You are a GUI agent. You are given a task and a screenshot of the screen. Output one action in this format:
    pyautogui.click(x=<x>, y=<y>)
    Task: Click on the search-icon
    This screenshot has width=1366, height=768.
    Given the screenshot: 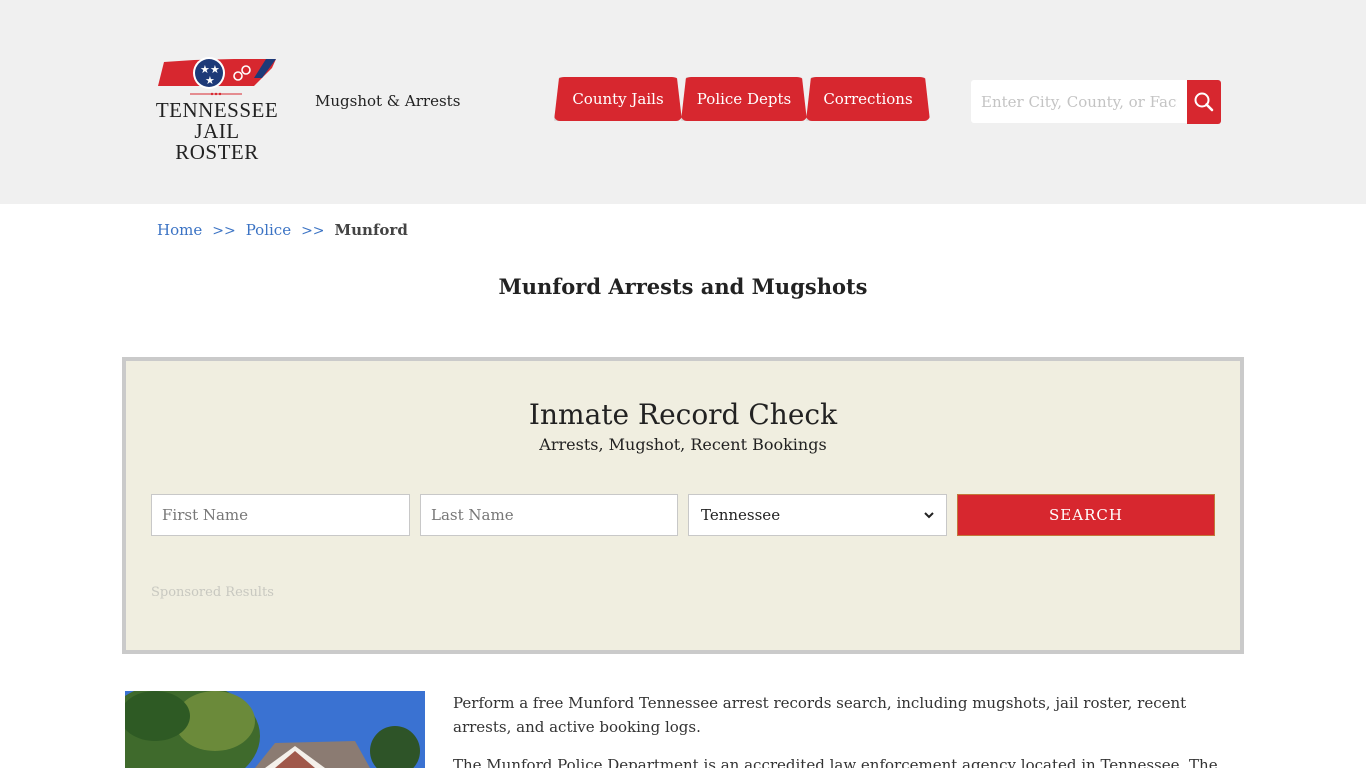 What is the action you would take?
    pyautogui.click(x=1204, y=102)
    